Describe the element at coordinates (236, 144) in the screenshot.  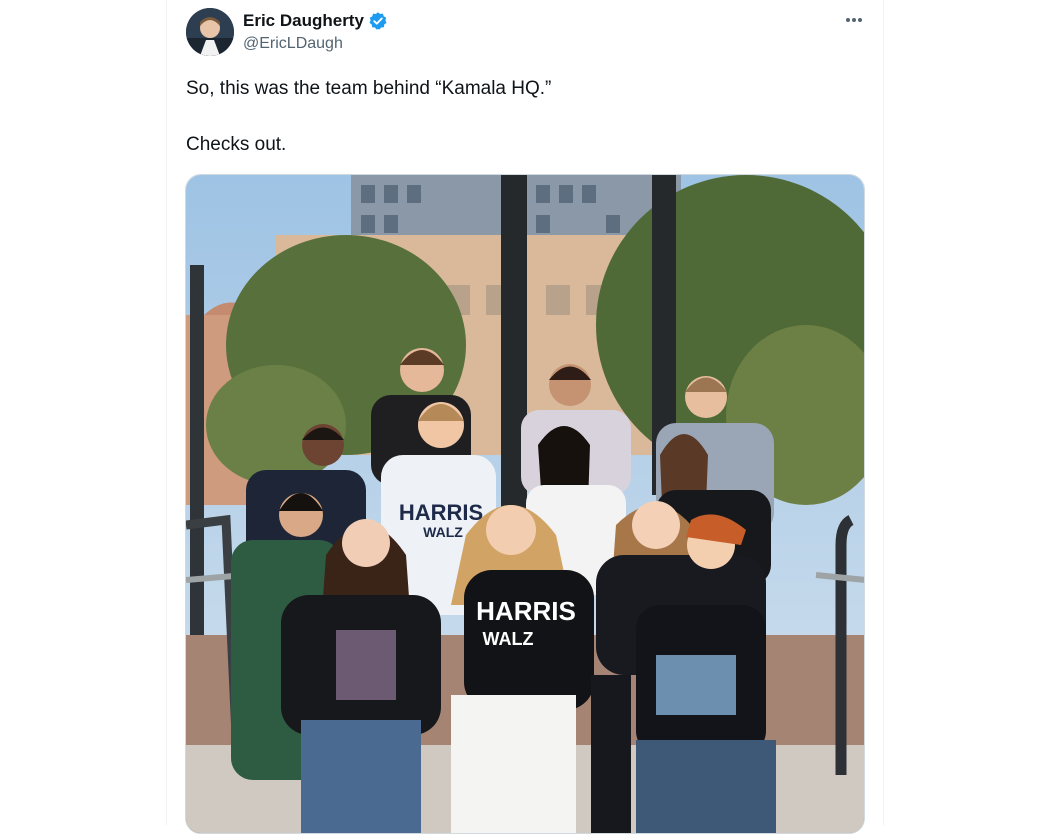
I see `tweet-line: Checks out.` at that location.